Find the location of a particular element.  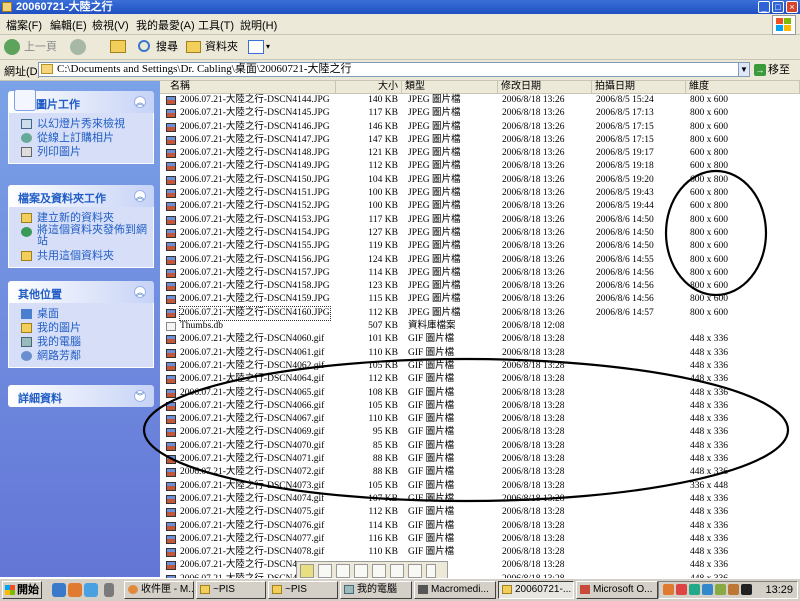

task-pis-2: ~PIS is located at coordinates (303, 590).